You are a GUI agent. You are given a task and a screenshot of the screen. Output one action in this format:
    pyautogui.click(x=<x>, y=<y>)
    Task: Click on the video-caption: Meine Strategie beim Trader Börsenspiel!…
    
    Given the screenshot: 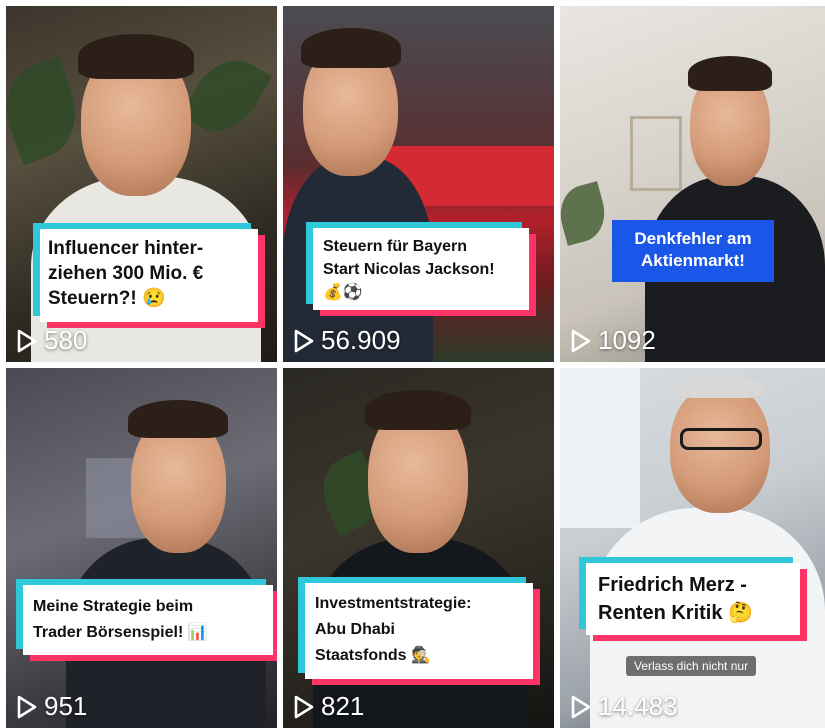 What is the action you would take?
    pyautogui.click(x=148, y=620)
    